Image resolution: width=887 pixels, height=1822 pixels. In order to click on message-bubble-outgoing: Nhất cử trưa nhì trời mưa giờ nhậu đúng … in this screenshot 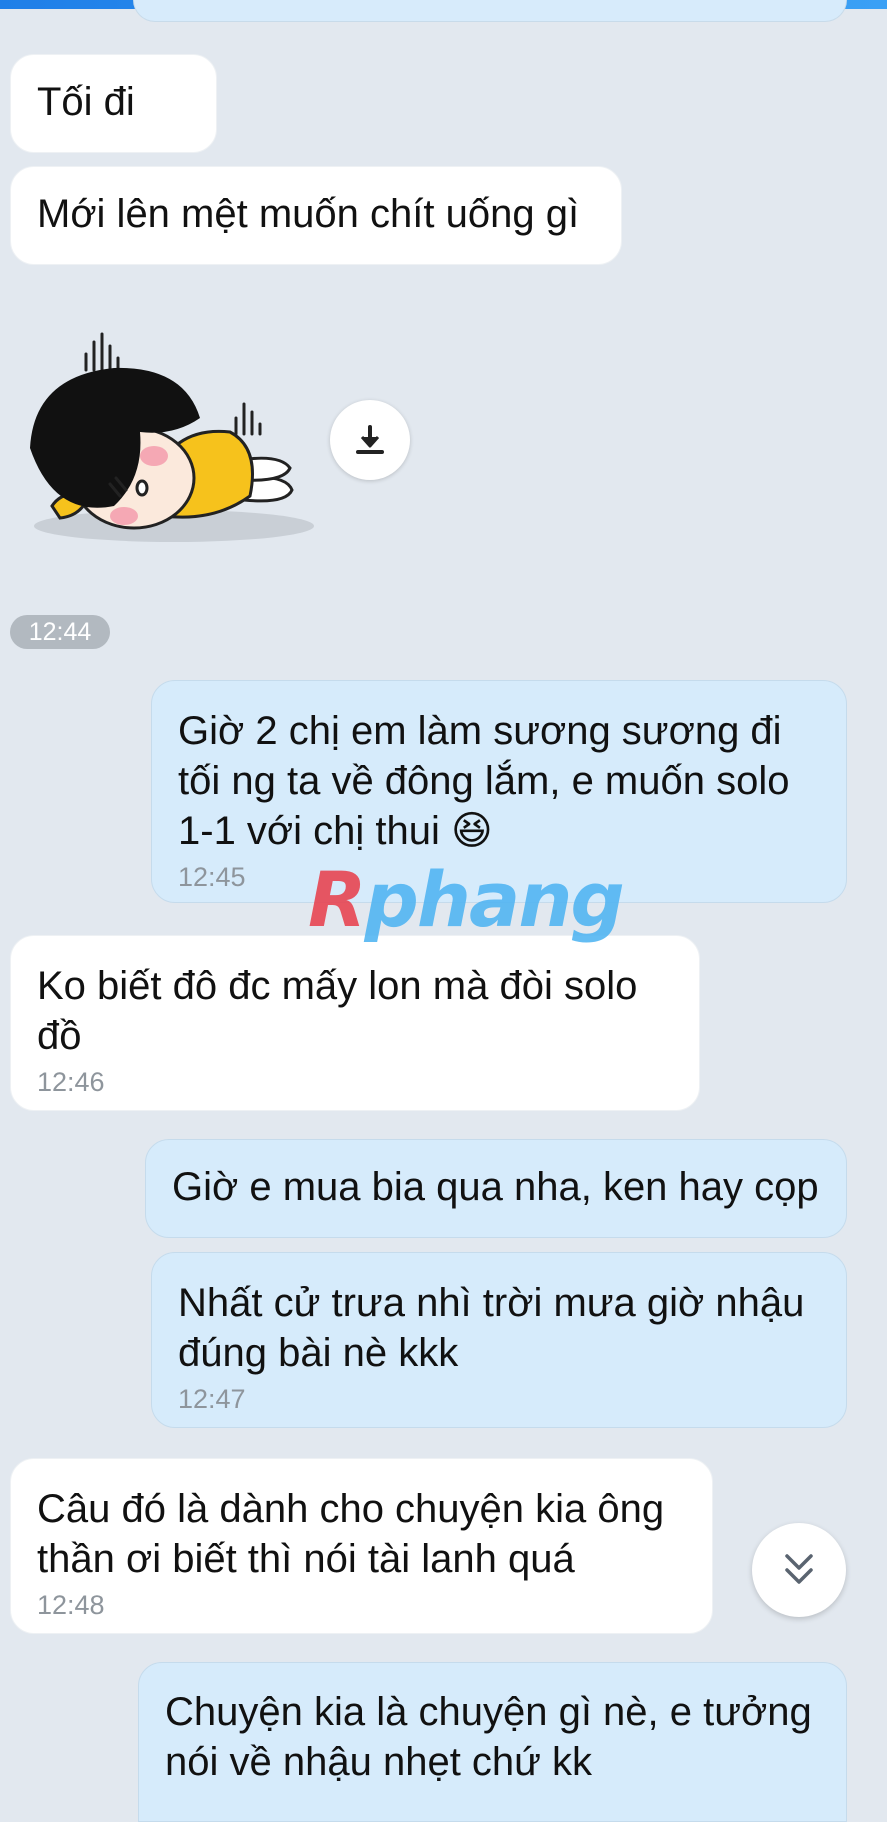, I will do `click(499, 1340)`.